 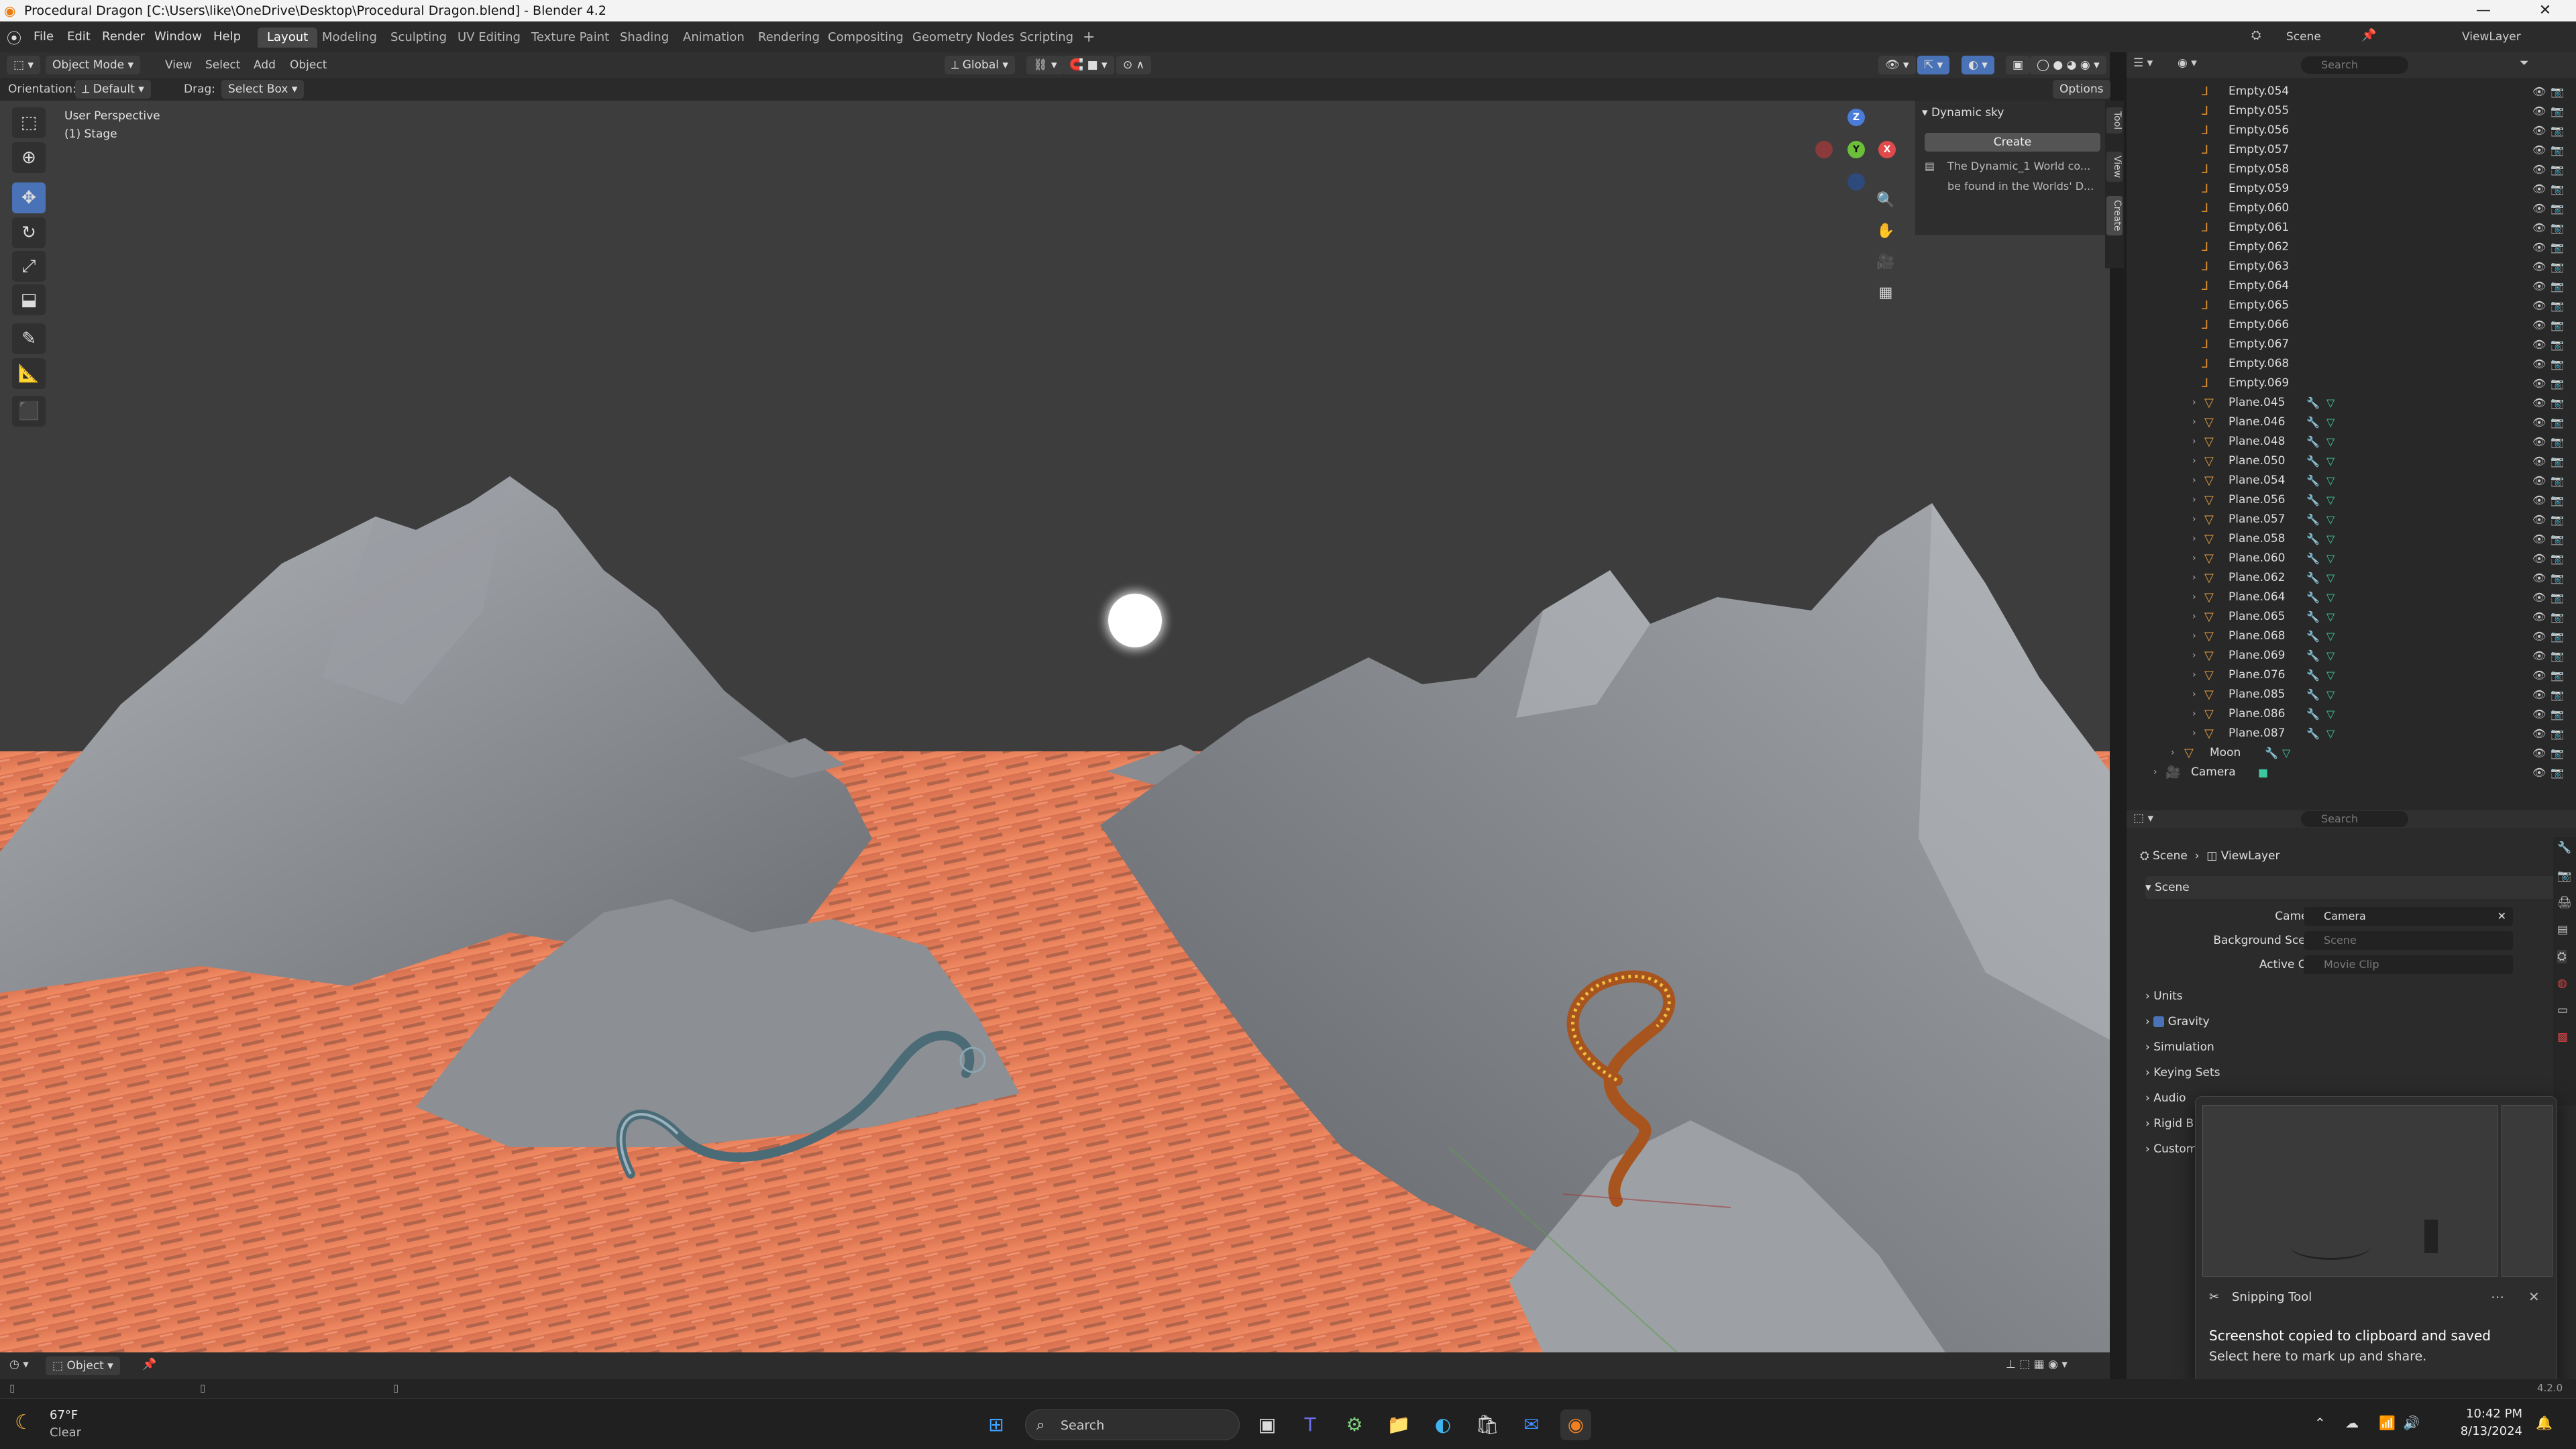 I want to click on grid-view-icon: ▦, so click(x=1885, y=293).